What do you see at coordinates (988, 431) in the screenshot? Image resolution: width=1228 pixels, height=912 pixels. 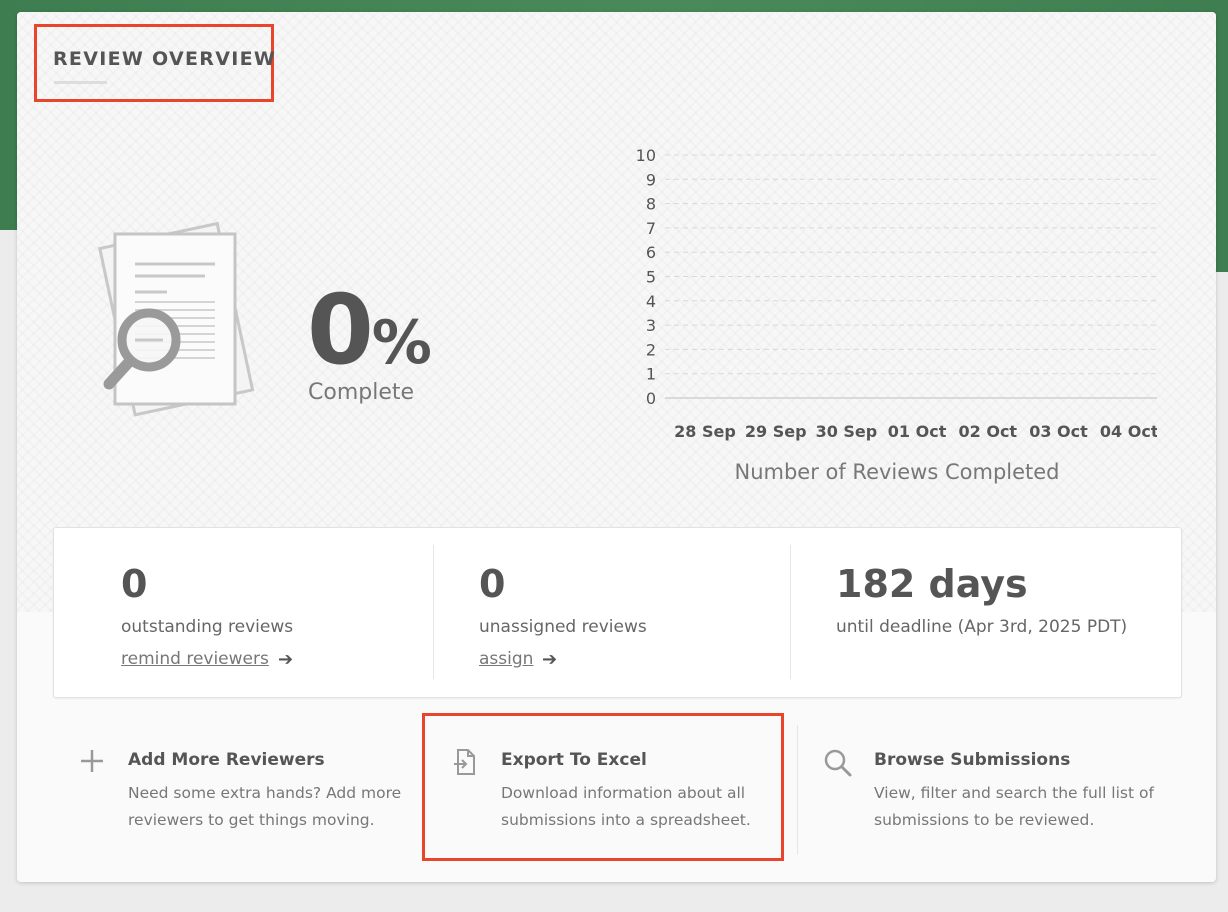 I see `x-tick-label: 02 Oct` at bounding box center [988, 431].